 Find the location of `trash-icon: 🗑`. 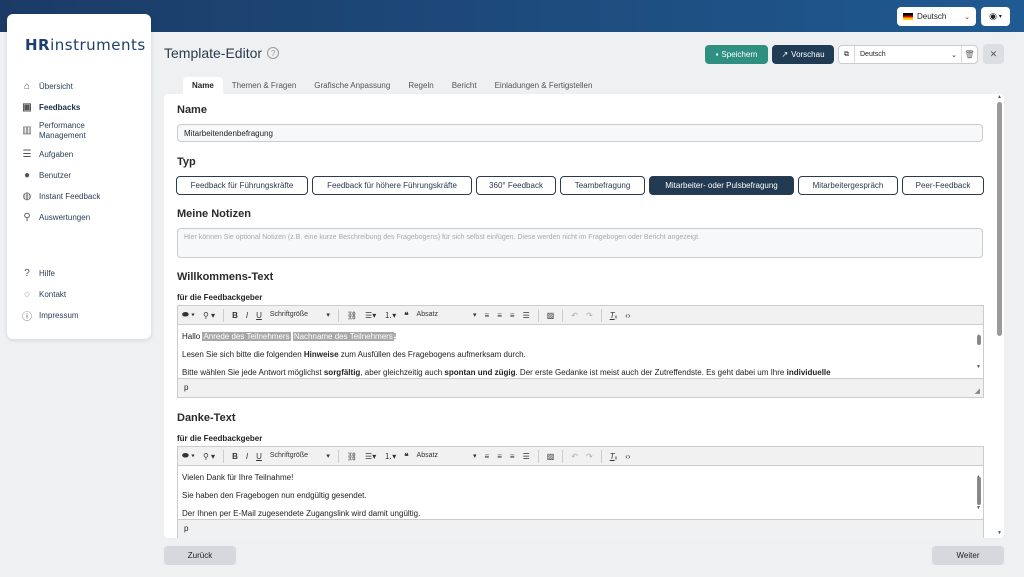

trash-icon: 🗑 is located at coordinates (969, 54).